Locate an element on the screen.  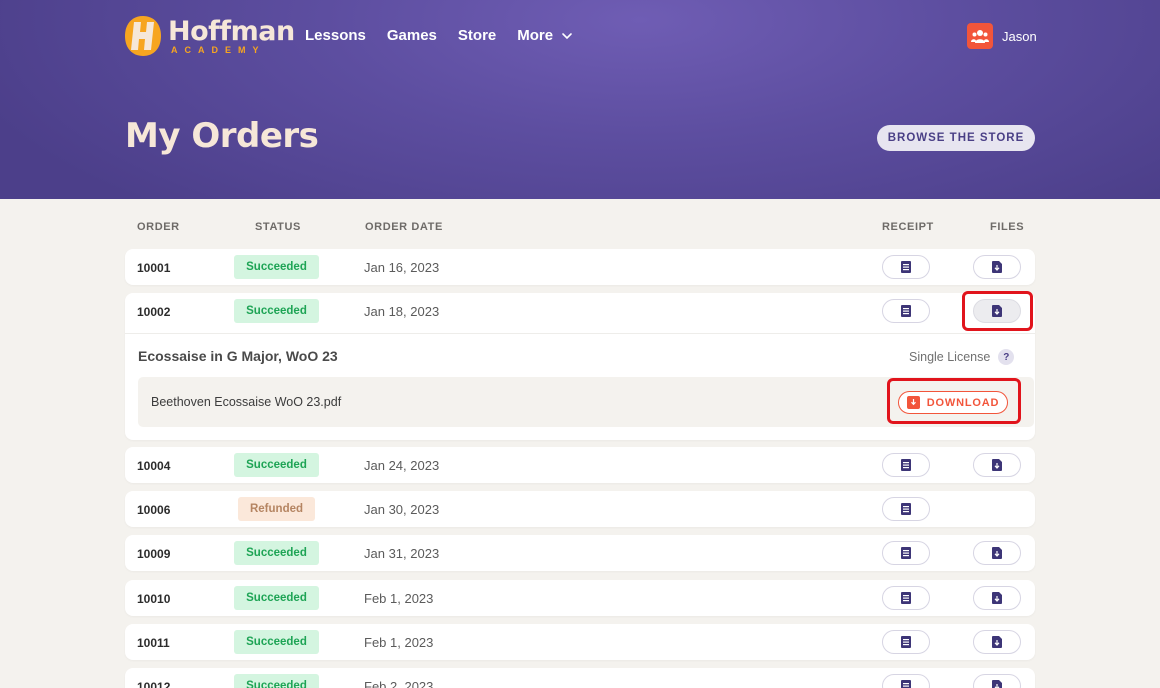
column-header-status: STATUS is located at coordinates (278, 227).